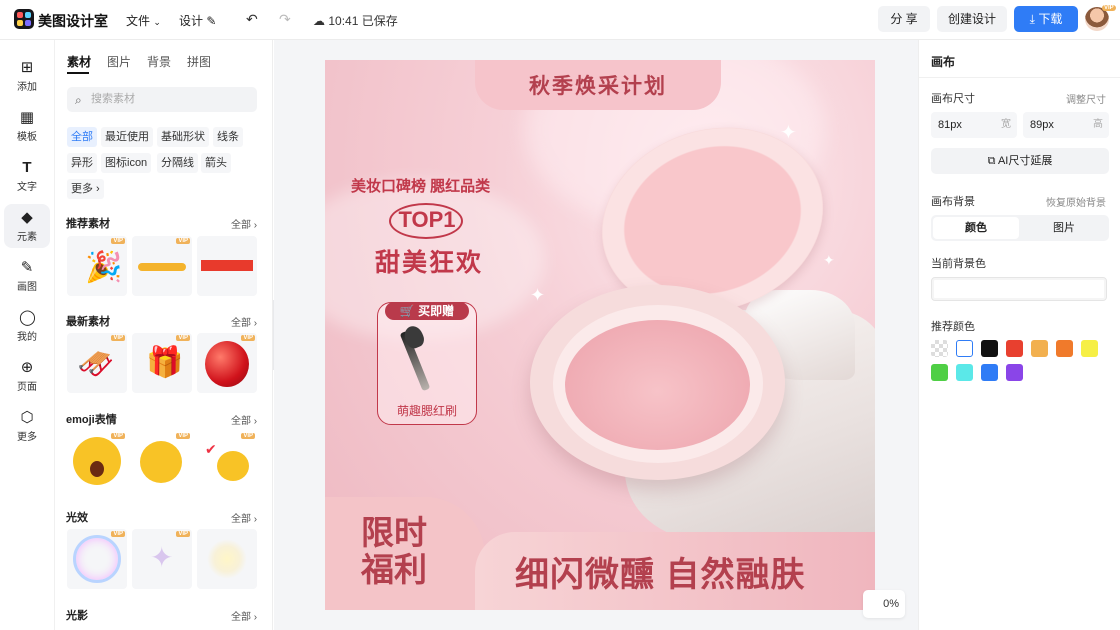 The width and height of the screenshot is (1120, 630). I want to click on material-party-popper: VIP 🎉, so click(97, 266).